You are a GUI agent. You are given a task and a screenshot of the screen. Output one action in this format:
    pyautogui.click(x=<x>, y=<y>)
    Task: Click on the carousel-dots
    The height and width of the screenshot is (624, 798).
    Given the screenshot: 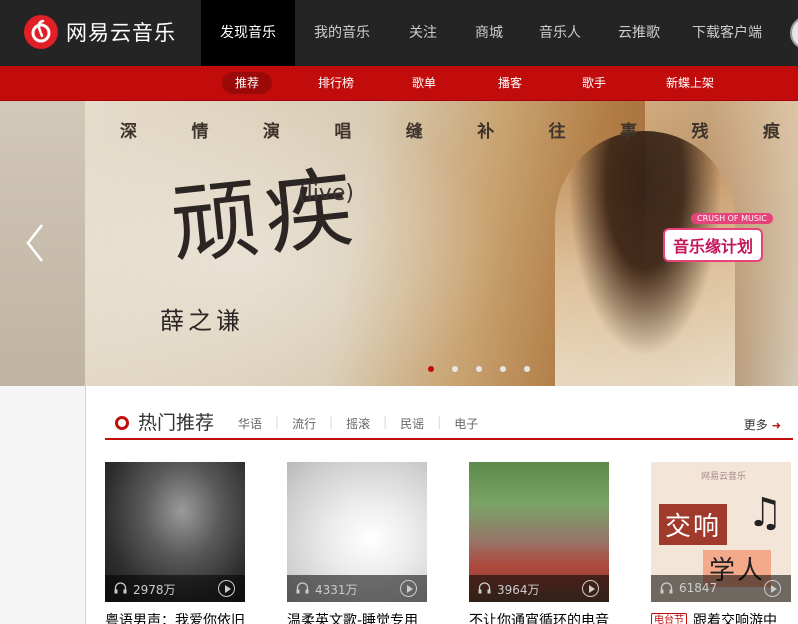 What is the action you would take?
    pyautogui.click(x=488, y=369)
    